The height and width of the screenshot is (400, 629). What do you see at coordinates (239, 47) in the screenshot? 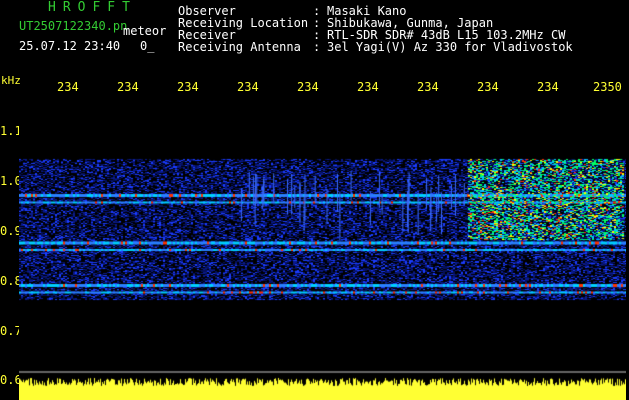
I see `antenna-label: Receiving Antenna` at bounding box center [239, 47].